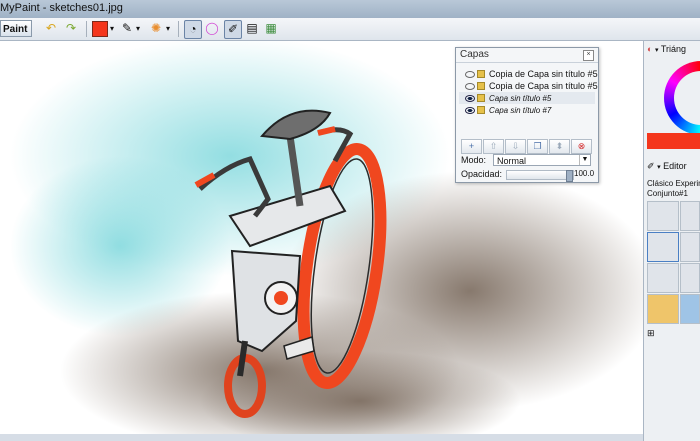  What do you see at coordinates (471, 146) in the screenshot?
I see `add-layer-icon: +` at bounding box center [471, 146].